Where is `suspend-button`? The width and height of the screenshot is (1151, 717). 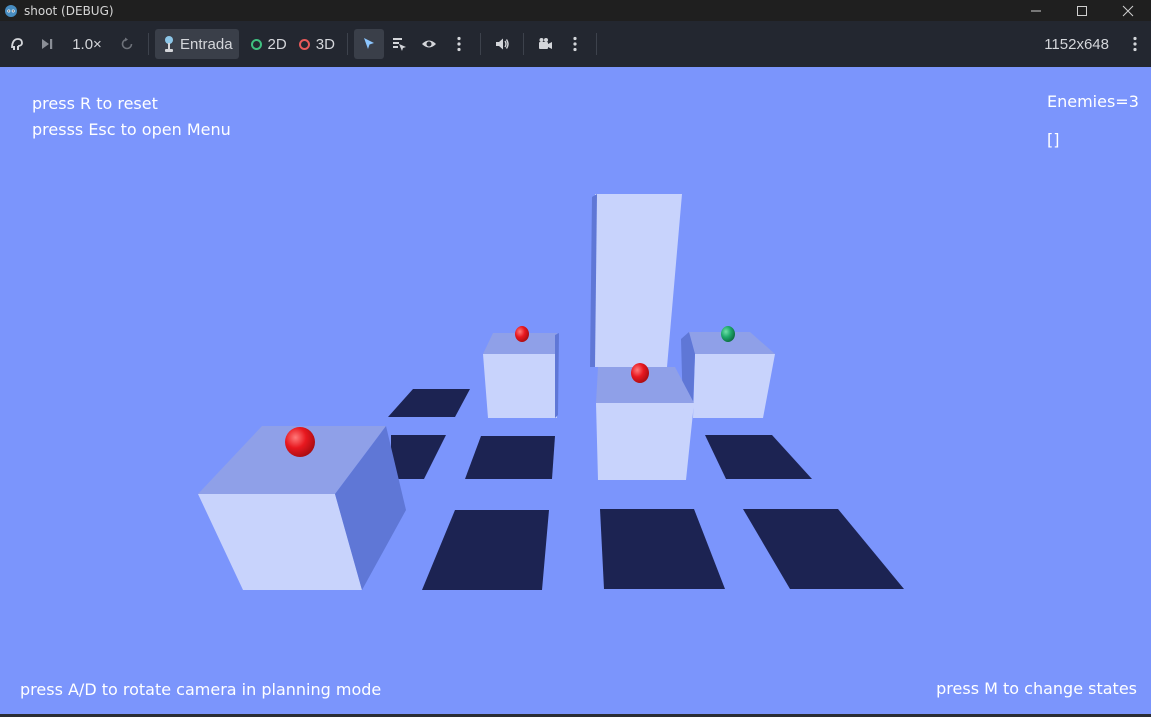
suspend-button is located at coordinates (17, 44).